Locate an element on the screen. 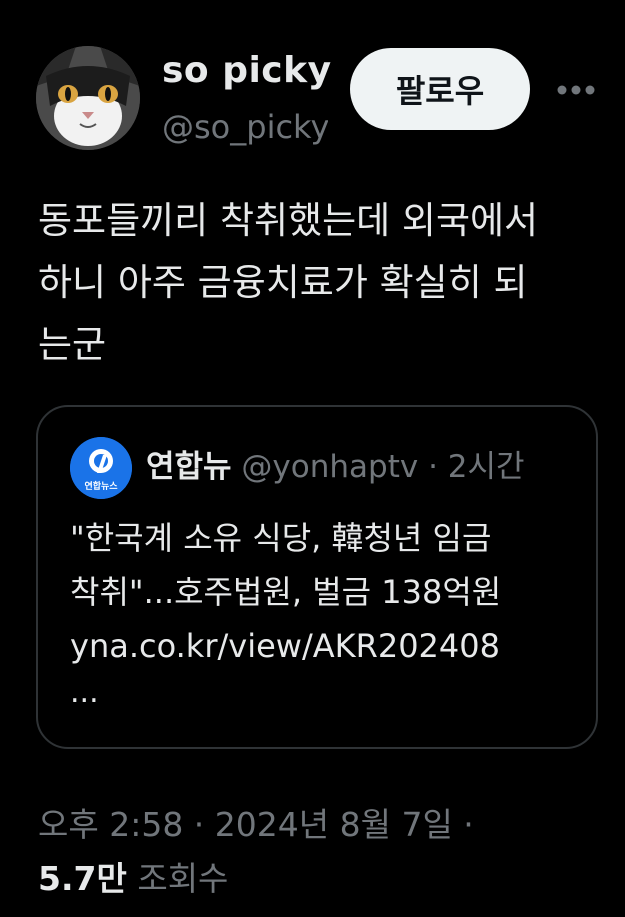  quote-timestamp: 2시간 is located at coordinates (486, 467).